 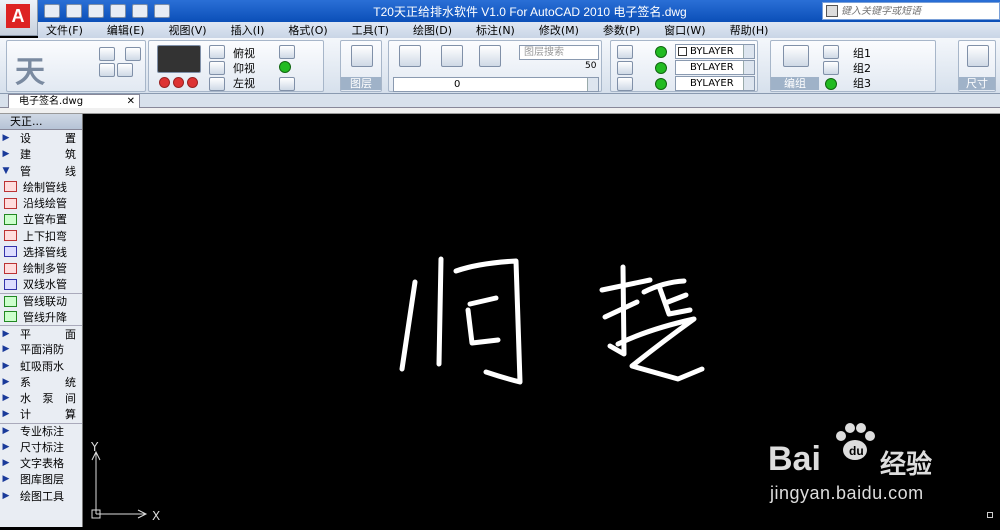 What do you see at coordinates (41, 236) in the screenshot?
I see `sidebar-item: 上下扣弯` at bounding box center [41, 236].